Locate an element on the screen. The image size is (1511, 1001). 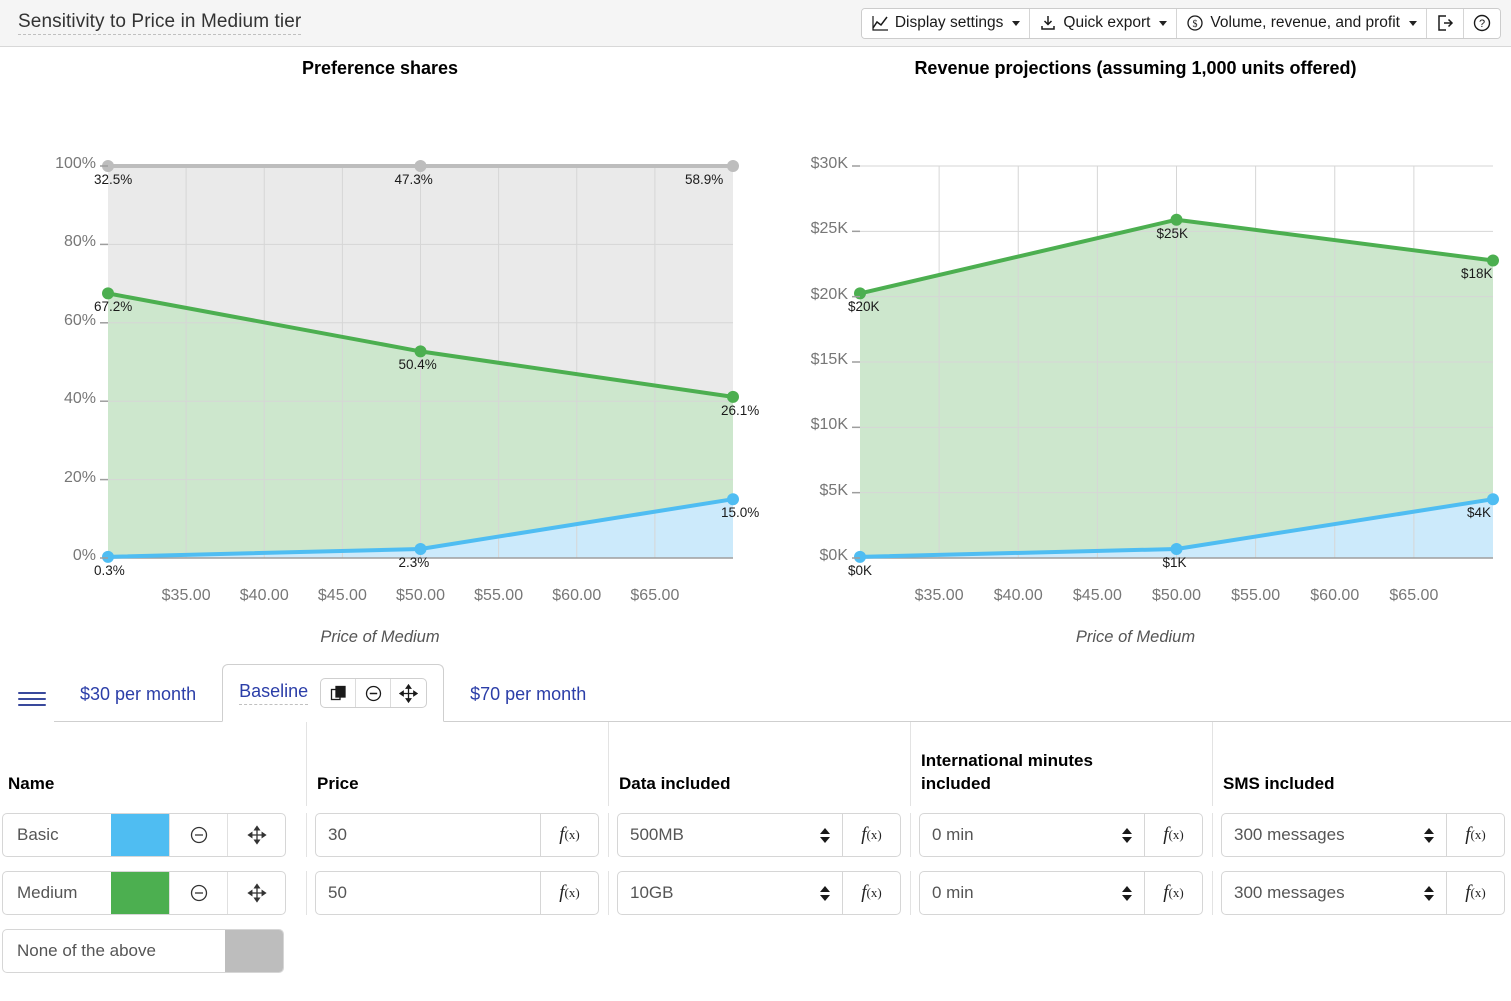
price-value: 50 is located at coordinates (428, 893).